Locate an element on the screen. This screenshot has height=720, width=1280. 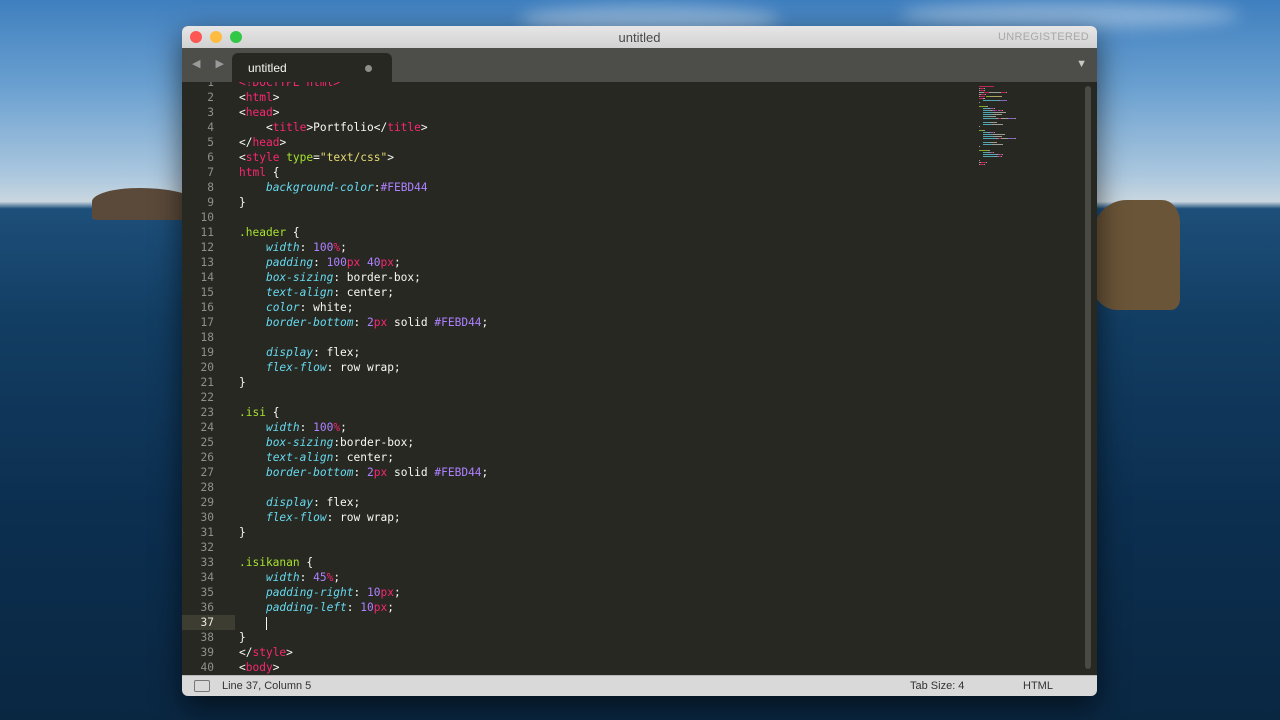
line-number: 15 is located at coordinates (207, 292).